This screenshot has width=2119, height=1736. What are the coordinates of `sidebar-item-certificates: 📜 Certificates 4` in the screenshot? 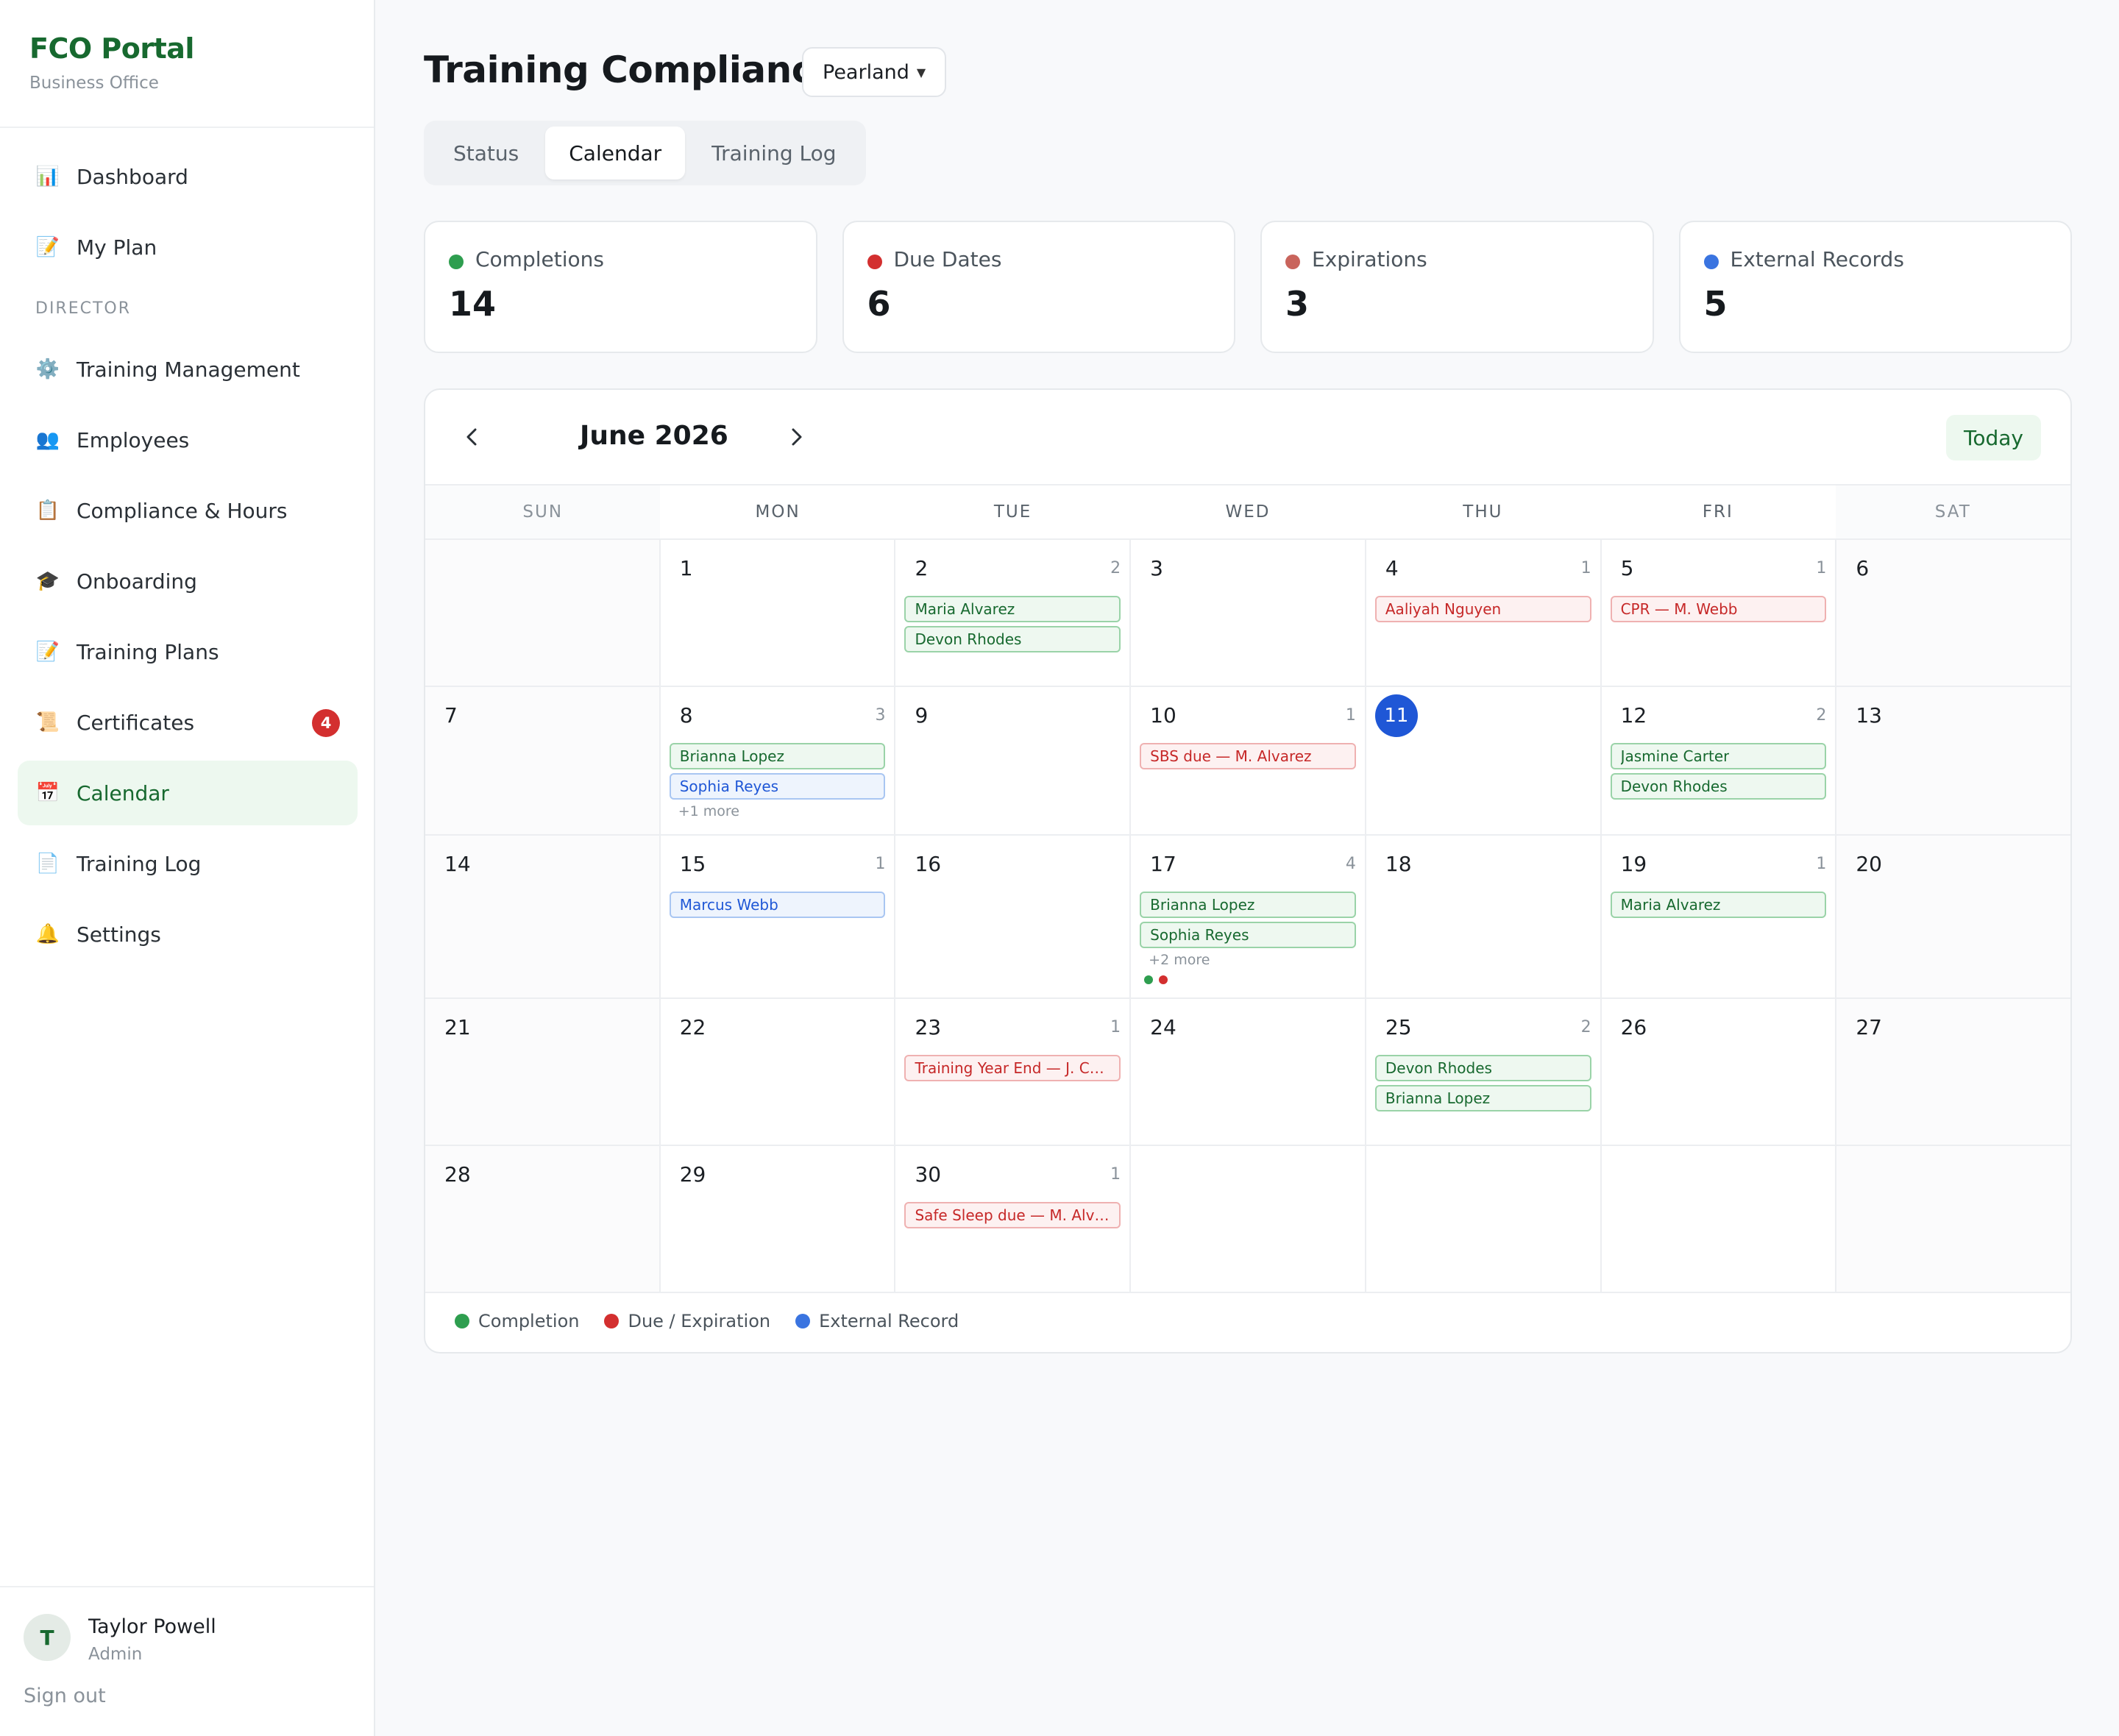 It's located at (188, 722).